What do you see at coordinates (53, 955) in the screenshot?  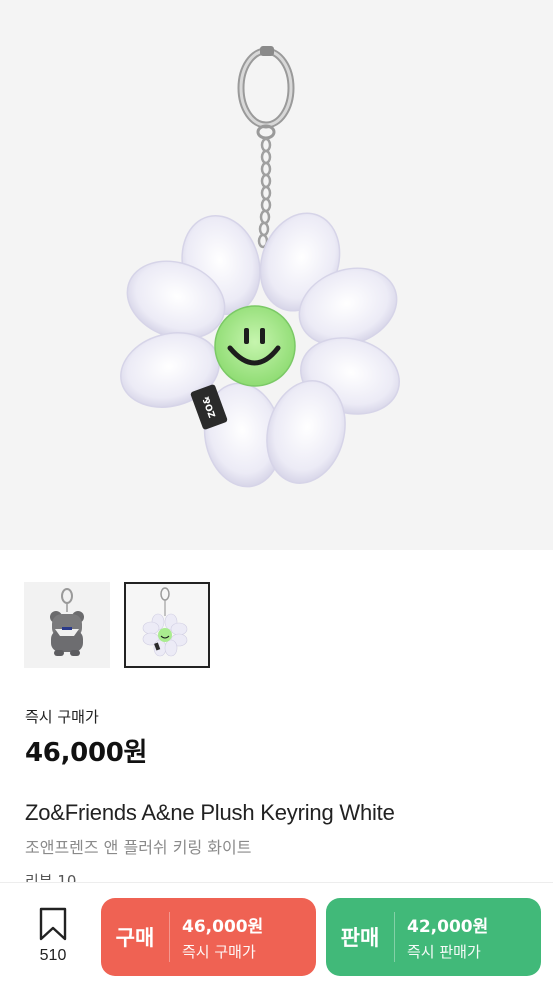 I see `bookmark-count: 510` at bounding box center [53, 955].